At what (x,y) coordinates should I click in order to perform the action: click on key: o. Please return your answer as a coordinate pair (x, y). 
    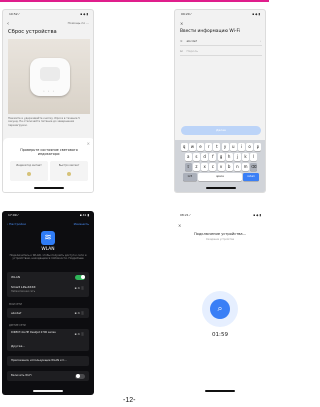
    Looking at the image, I should click on (250, 147).